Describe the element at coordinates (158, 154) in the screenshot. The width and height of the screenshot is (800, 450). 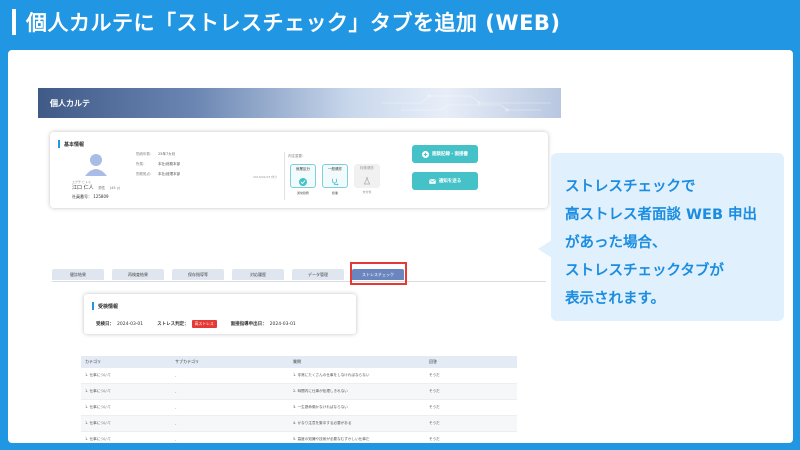
I see `info-row: 勤続年数： 25年7カ月` at that location.